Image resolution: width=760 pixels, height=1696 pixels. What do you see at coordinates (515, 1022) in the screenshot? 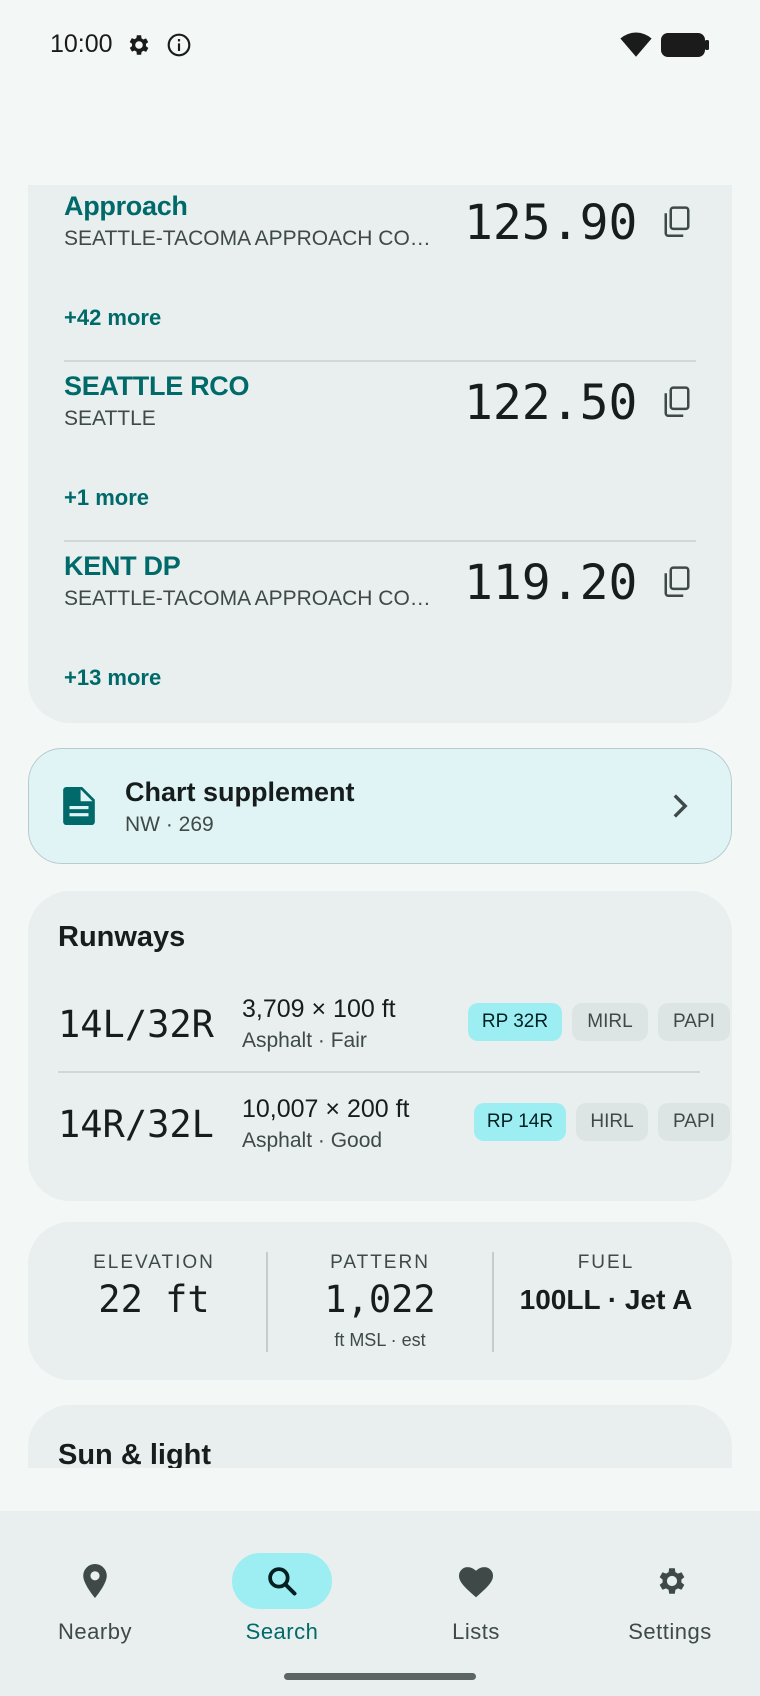
I see `runway-chip-rp: RP 32R` at bounding box center [515, 1022].